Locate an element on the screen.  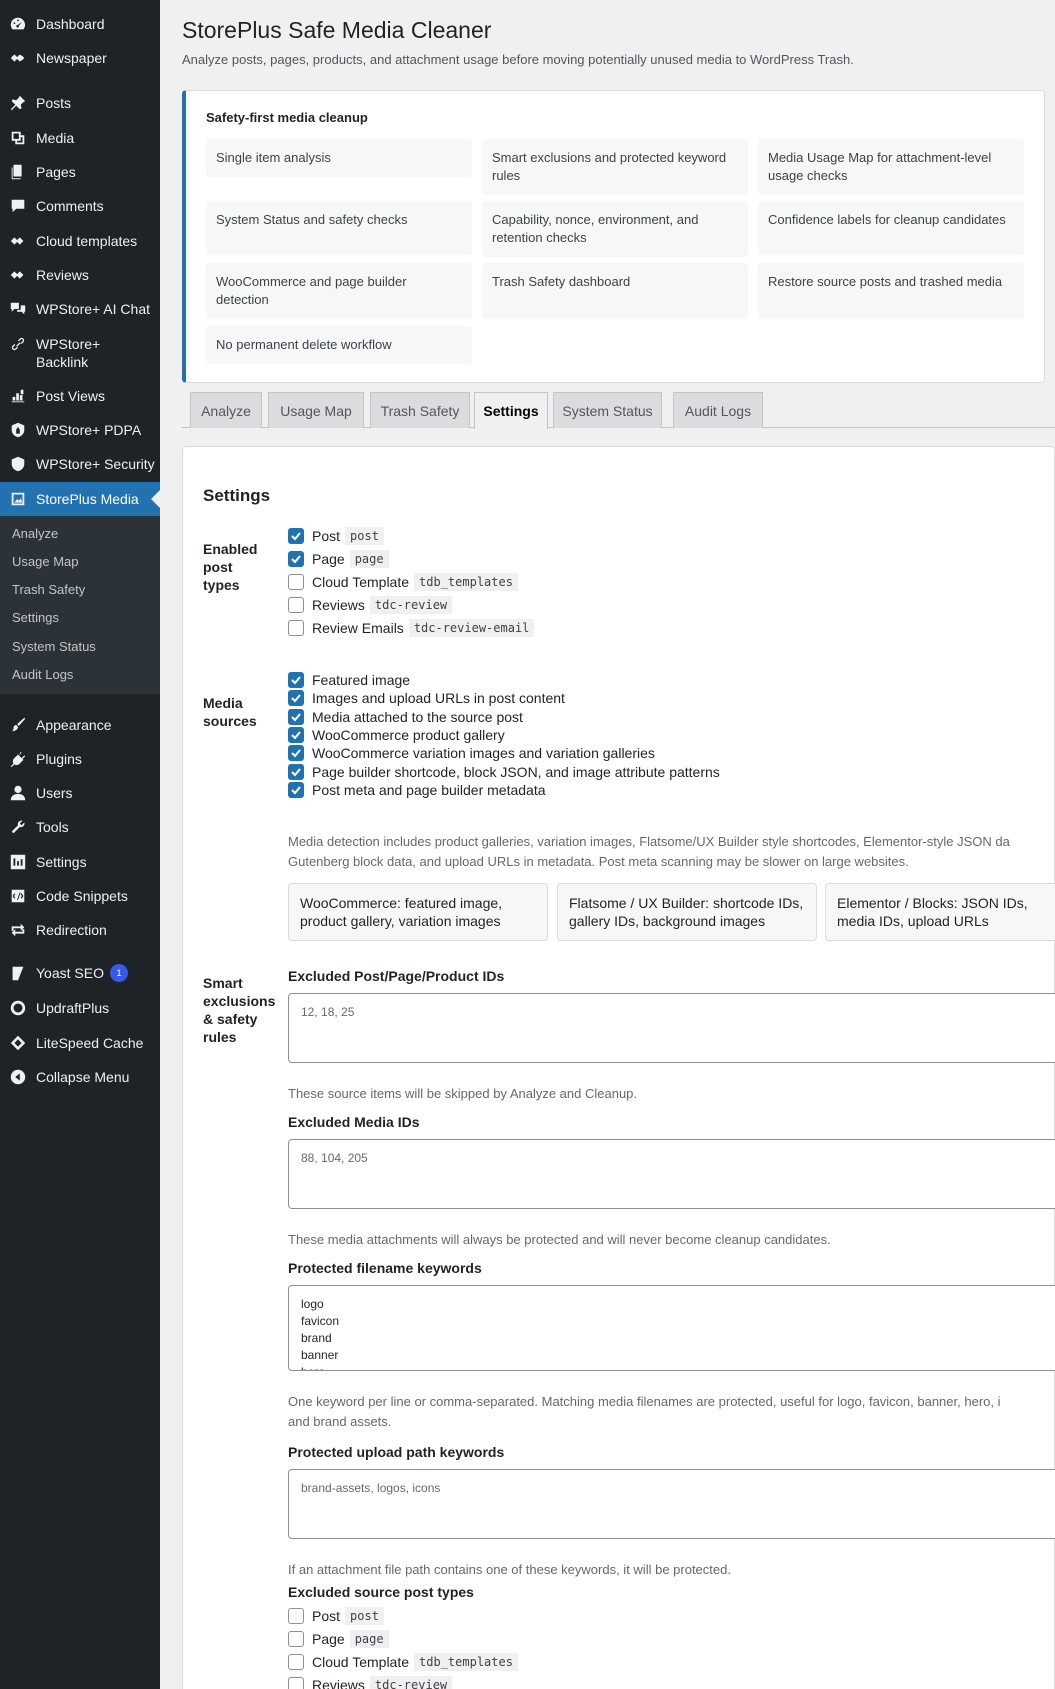
sidebar-item-label: Yoast SEO is located at coordinates (70, 973).